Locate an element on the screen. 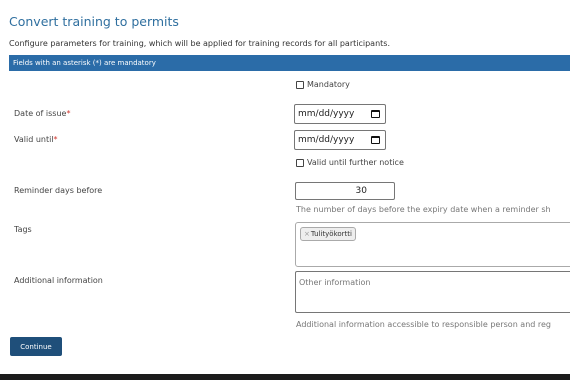 This screenshot has width=570, height=380. tag-chip: ×Tulityökortti is located at coordinates (328, 234).